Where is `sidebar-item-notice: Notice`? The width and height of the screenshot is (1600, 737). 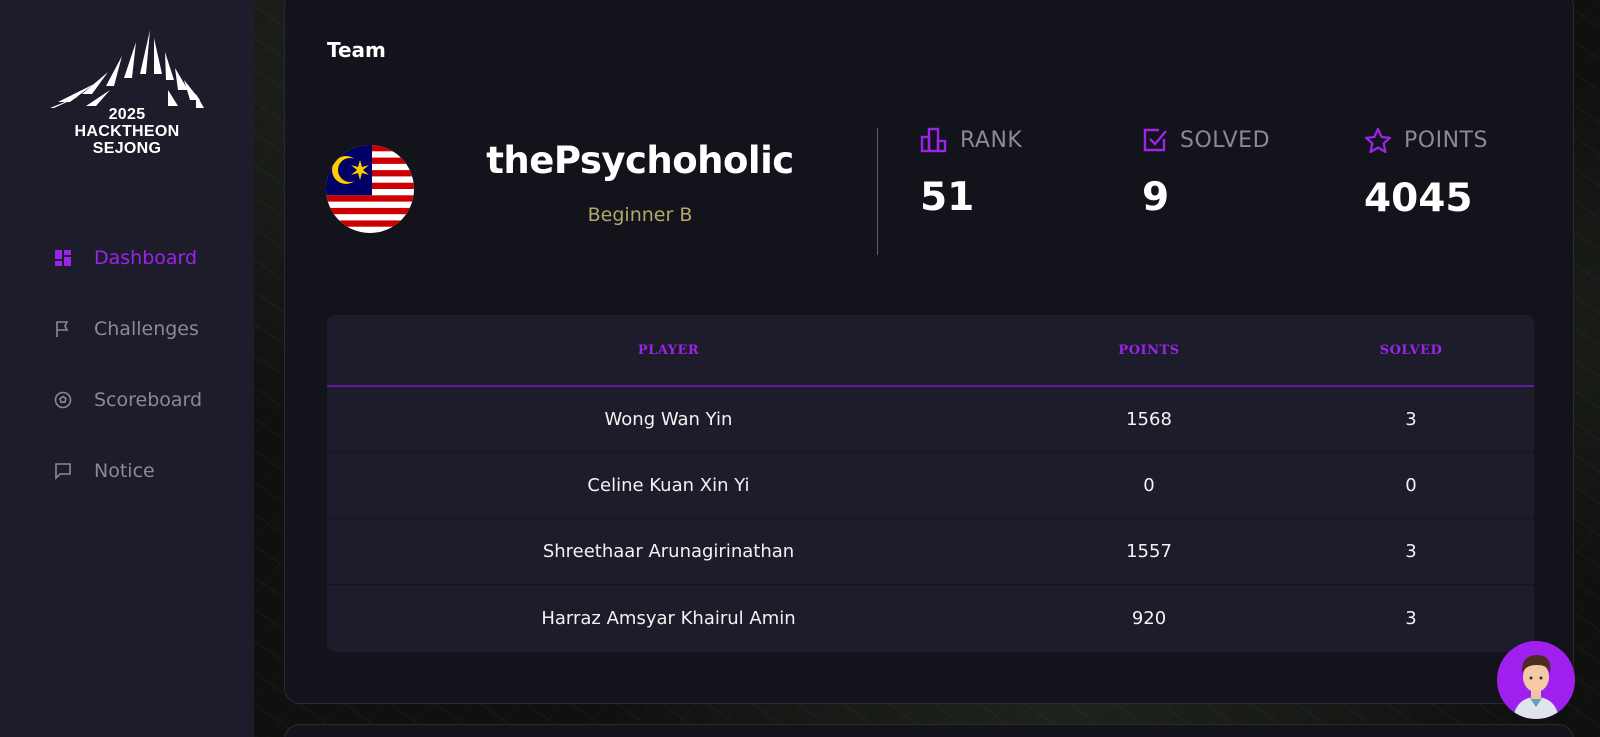
sidebar-item-notice: Notice is located at coordinates (127, 470).